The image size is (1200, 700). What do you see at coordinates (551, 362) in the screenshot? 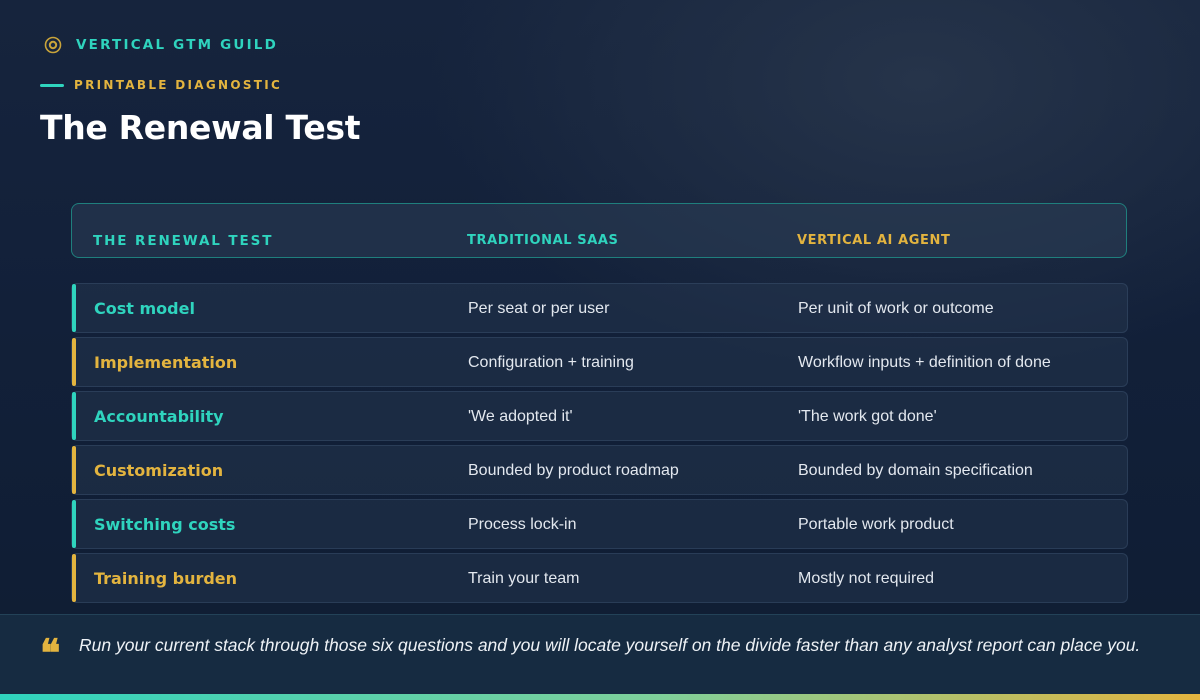
I see `traditional-saas-cell: Configuration + training` at bounding box center [551, 362].